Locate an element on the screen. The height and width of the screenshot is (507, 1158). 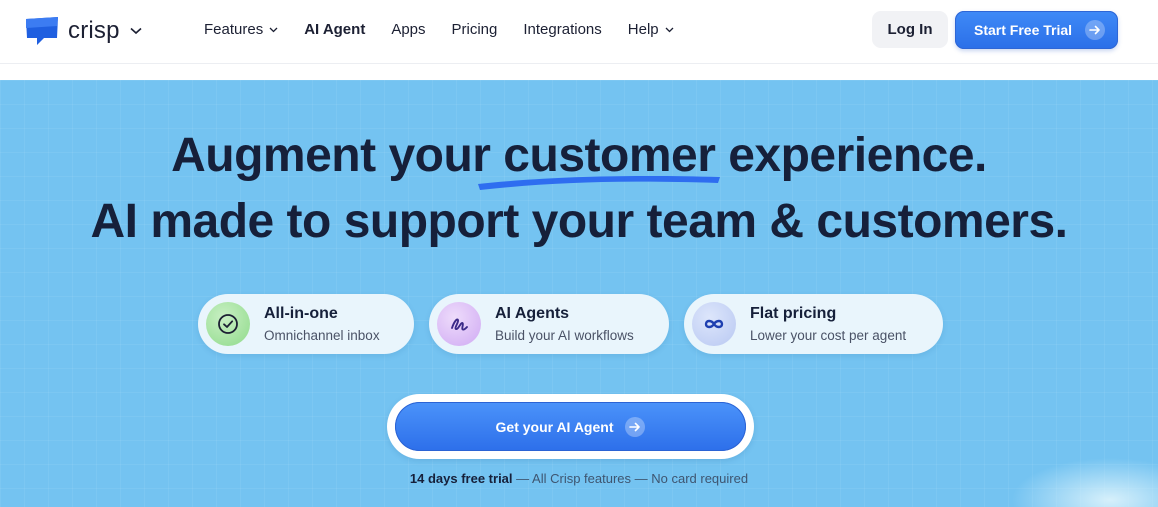
get-ai-agent-label: Get your AI Agent is located at coordinates (554, 426).